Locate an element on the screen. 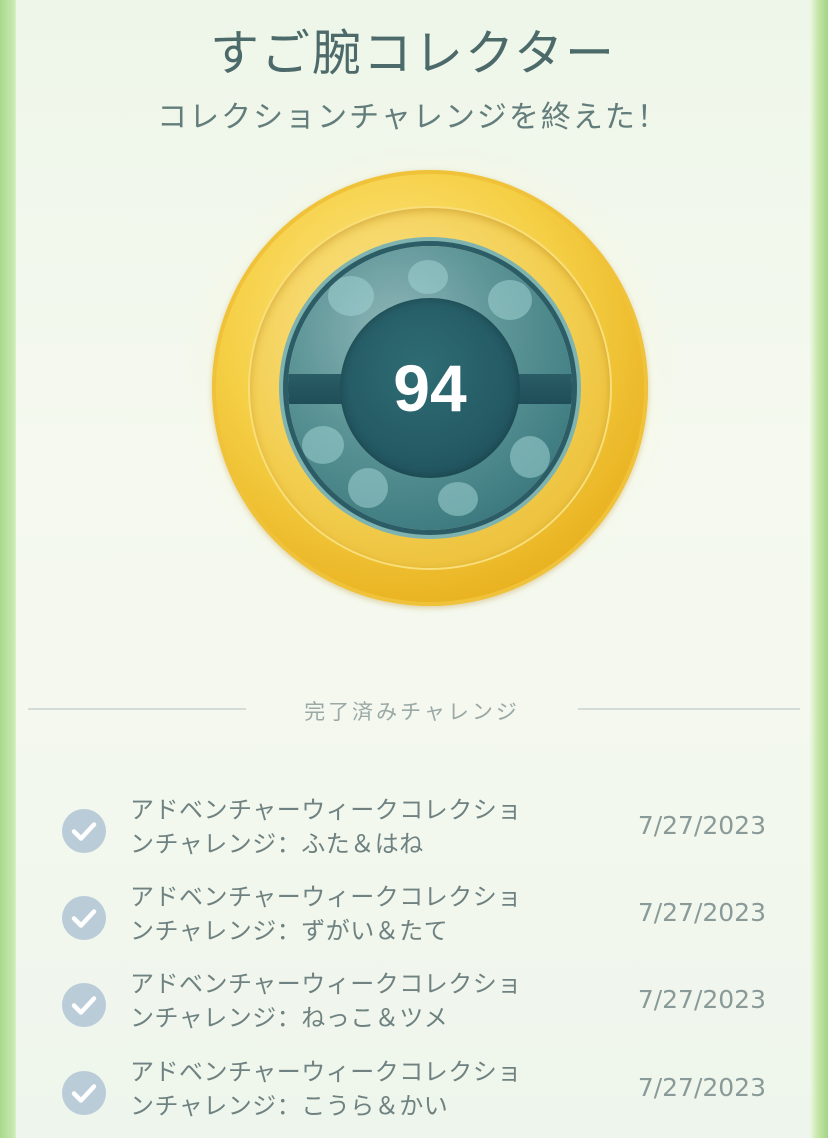  challenge-title-line2: ンチャレンジ：ねっこ＆ツメ is located at coordinates (289, 1018).